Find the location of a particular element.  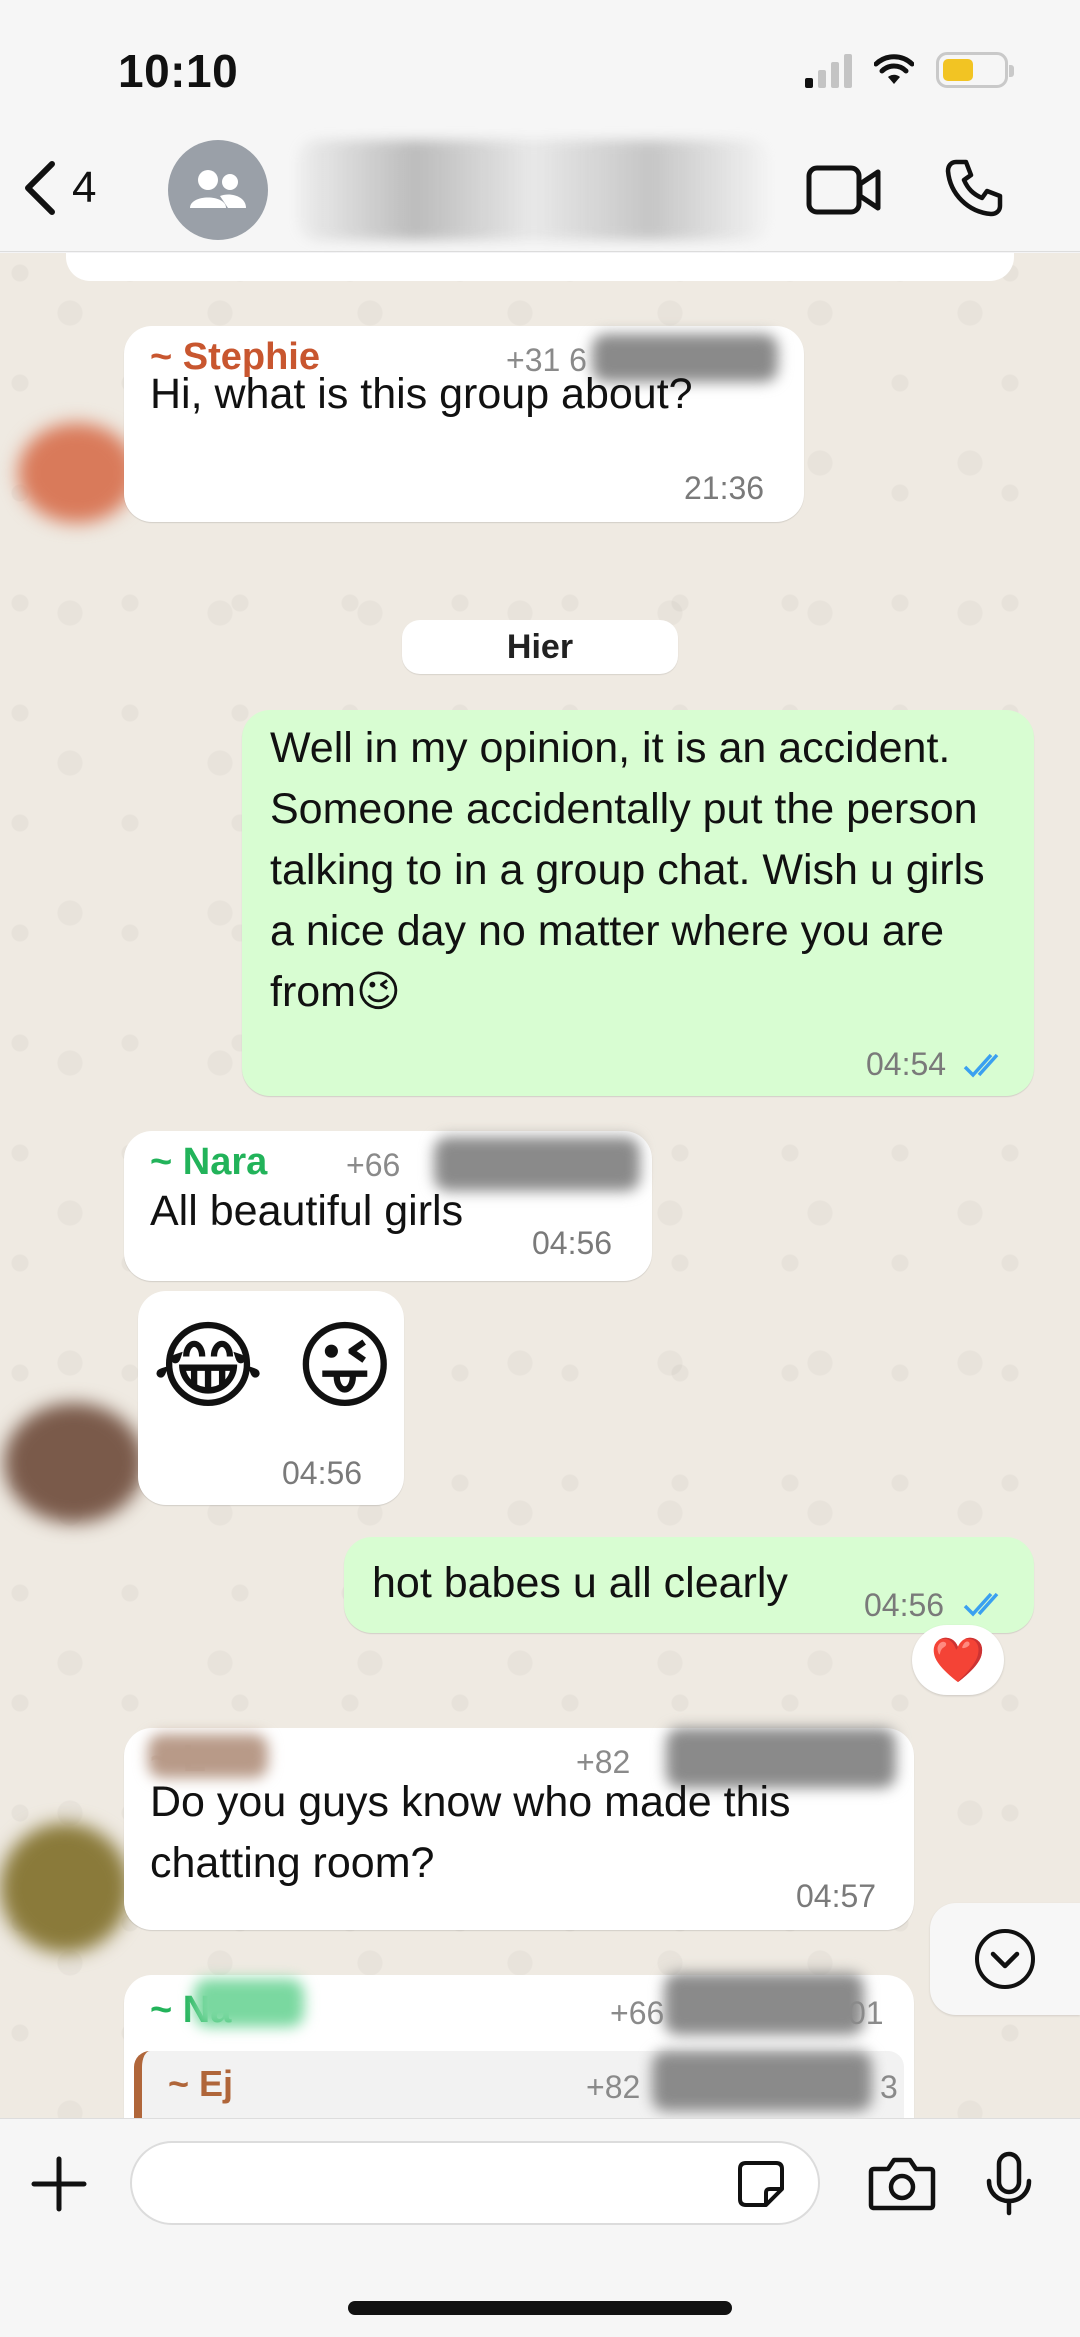

status-icons is located at coordinates (909, 70).